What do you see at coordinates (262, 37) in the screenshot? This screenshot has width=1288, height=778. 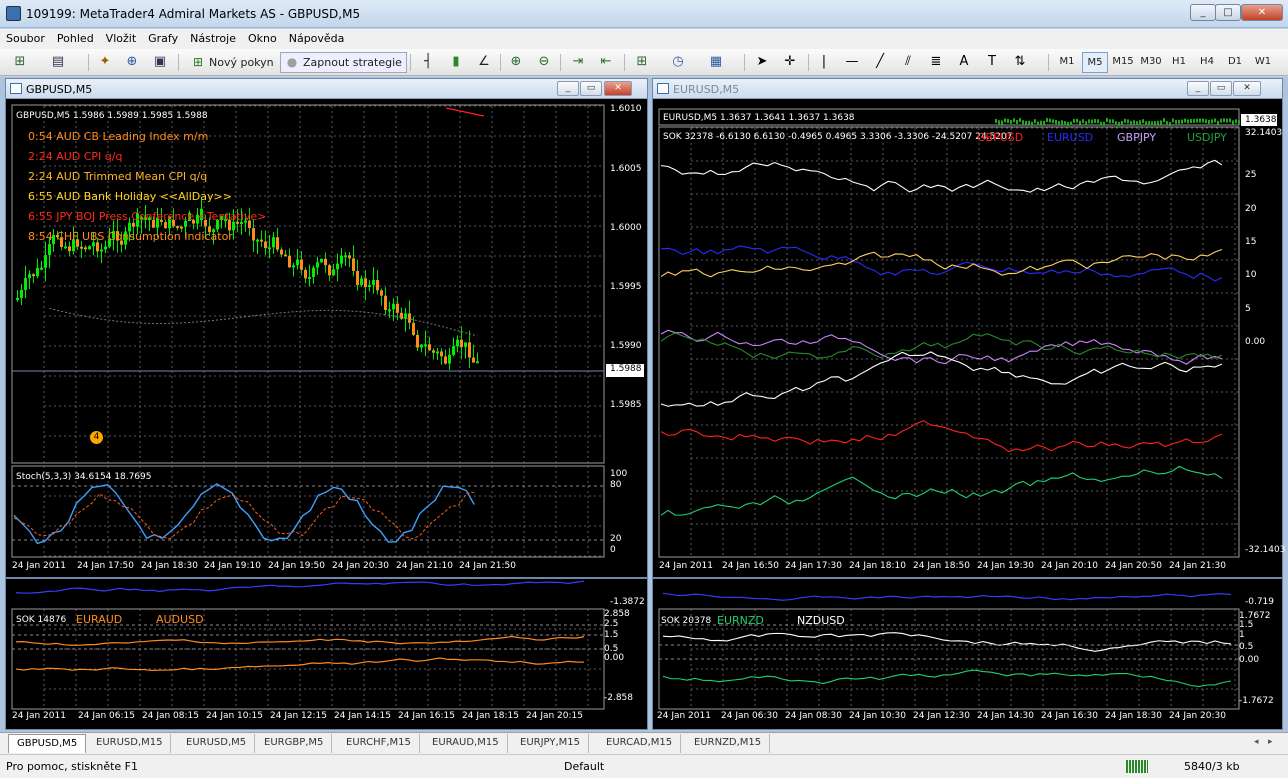 I see `menu-window: Okno` at bounding box center [262, 37].